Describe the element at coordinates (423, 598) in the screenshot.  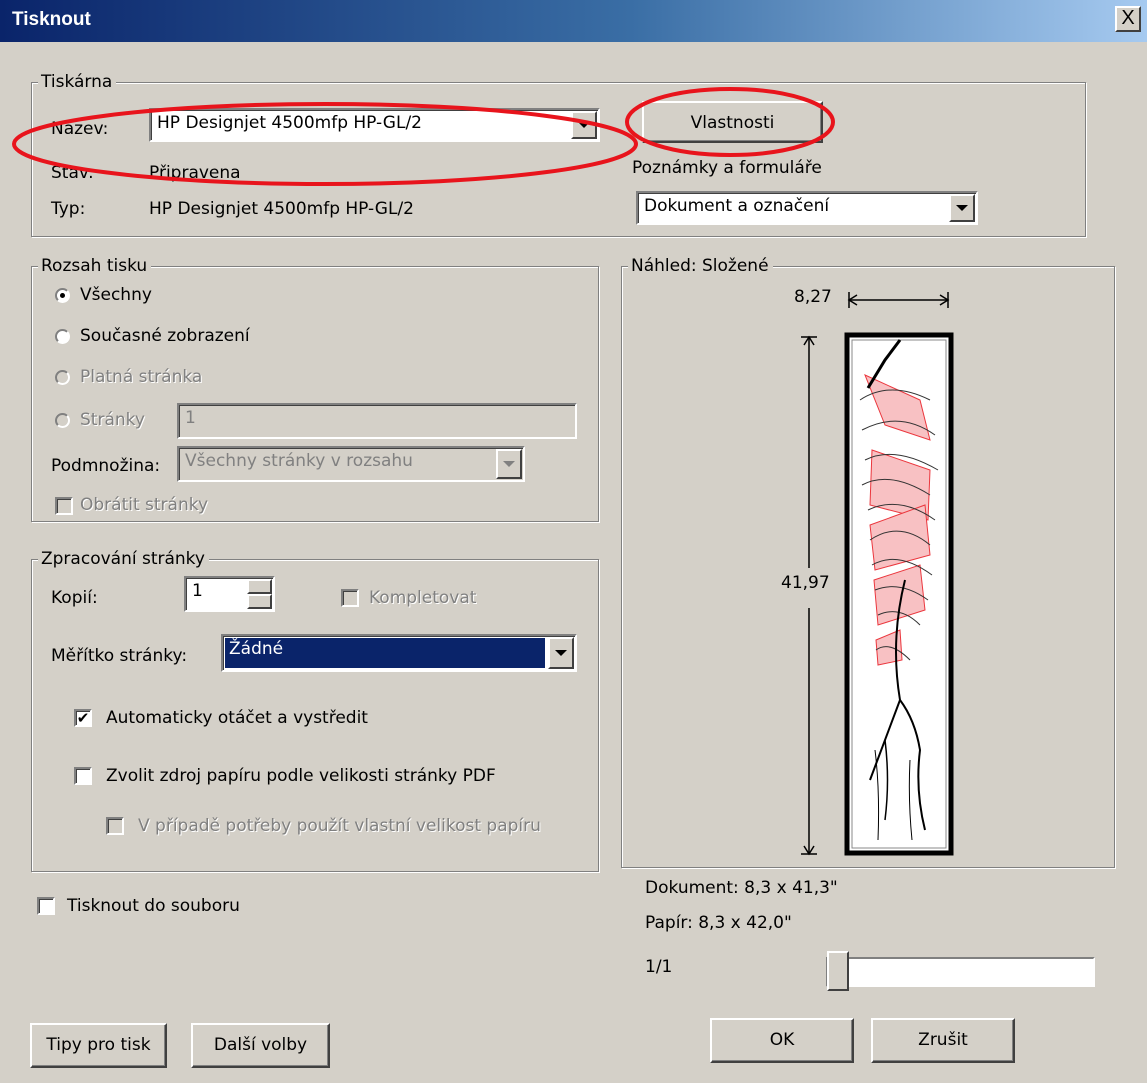
I see `collate-label: Kompletovat` at that location.